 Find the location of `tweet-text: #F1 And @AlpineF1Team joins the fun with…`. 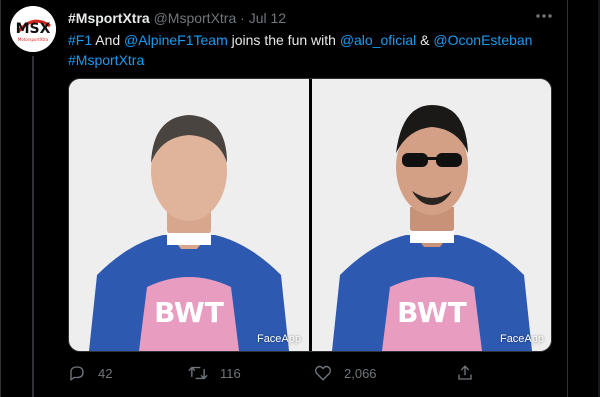

tweet-text: #F1 And @AlpineF1Team joins the fun with… is located at coordinates (313, 50).